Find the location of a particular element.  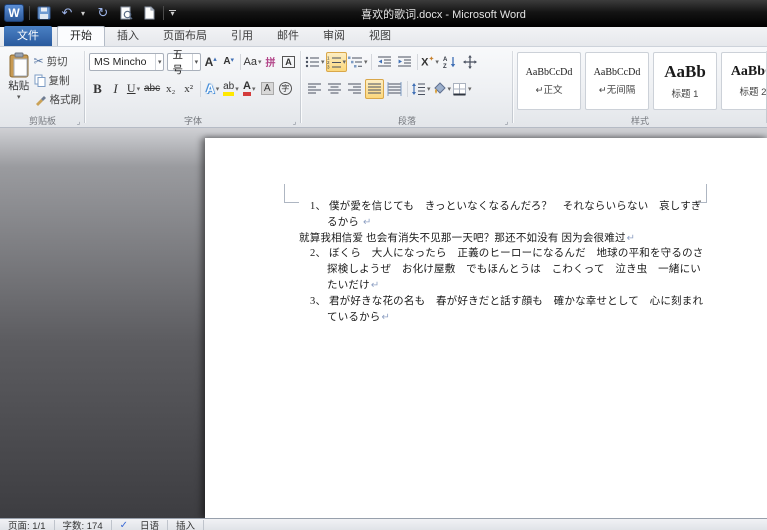

superscript-button: x² is located at coordinates (188, 89).